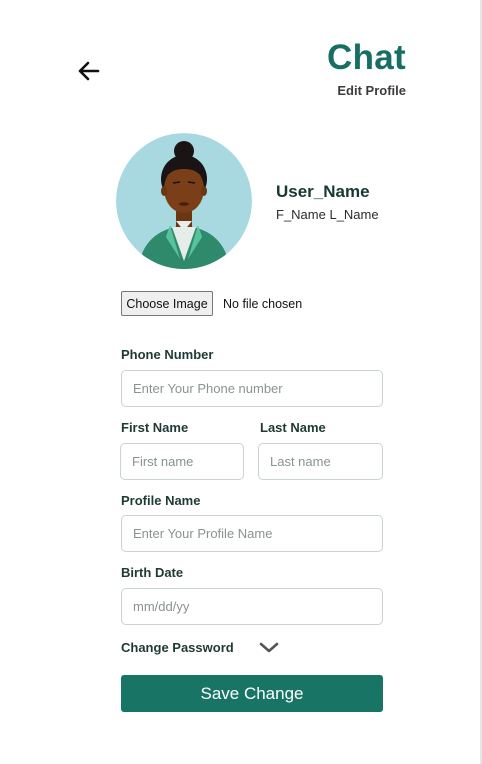 The width and height of the screenshot is (482, 764). I want to click on file-status: No file chosen, so click(263, 303).